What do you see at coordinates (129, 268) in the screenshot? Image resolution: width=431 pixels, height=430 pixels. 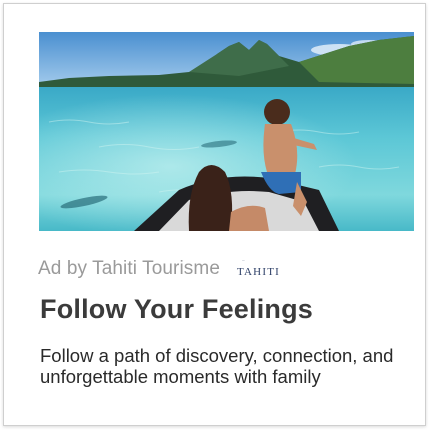 I see `sponsor-label: Ad by Tahiti Tourisme` at bounding box center [129, 268].